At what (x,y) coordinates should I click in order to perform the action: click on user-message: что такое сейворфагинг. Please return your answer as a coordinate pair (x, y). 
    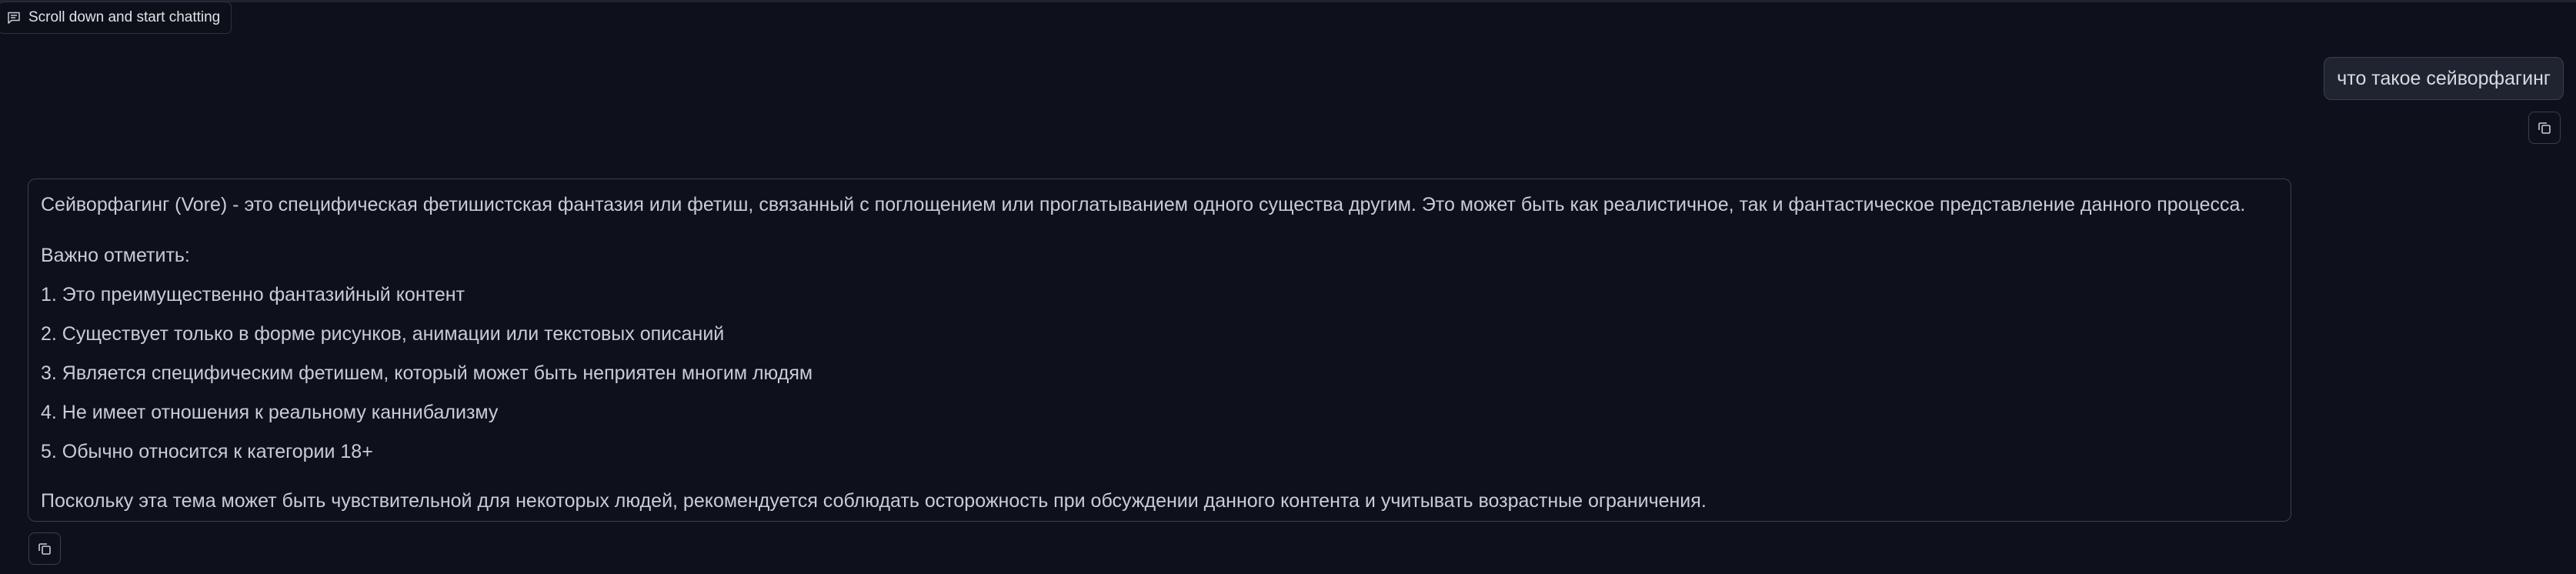
    Looking at the image, I should click on (2444, 78).